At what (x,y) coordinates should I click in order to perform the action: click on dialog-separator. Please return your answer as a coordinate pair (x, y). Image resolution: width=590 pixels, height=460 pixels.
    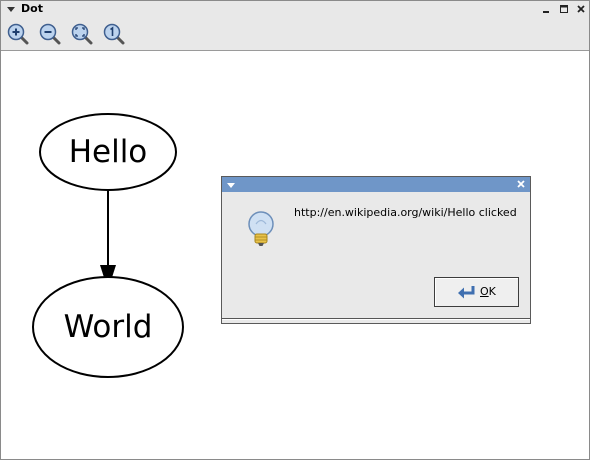
    Looking at the image, I should click on (376, 319).